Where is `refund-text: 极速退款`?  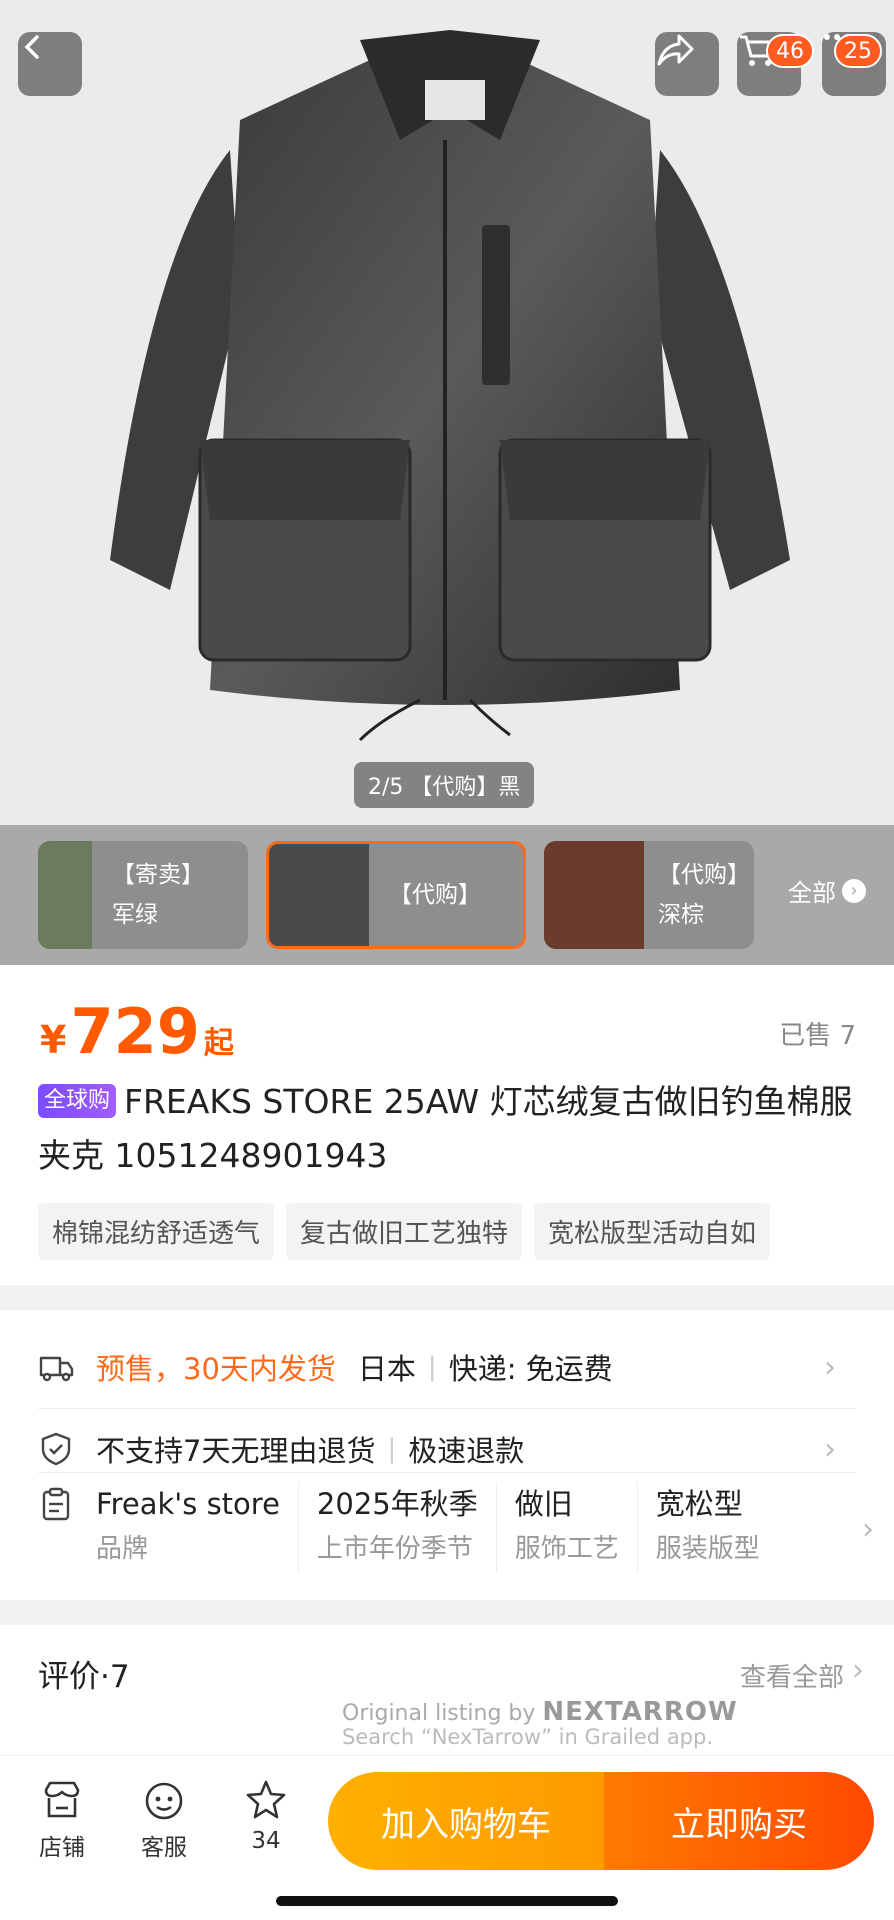 refund-text: 极速退款 is located at coordinates (466, 1451).